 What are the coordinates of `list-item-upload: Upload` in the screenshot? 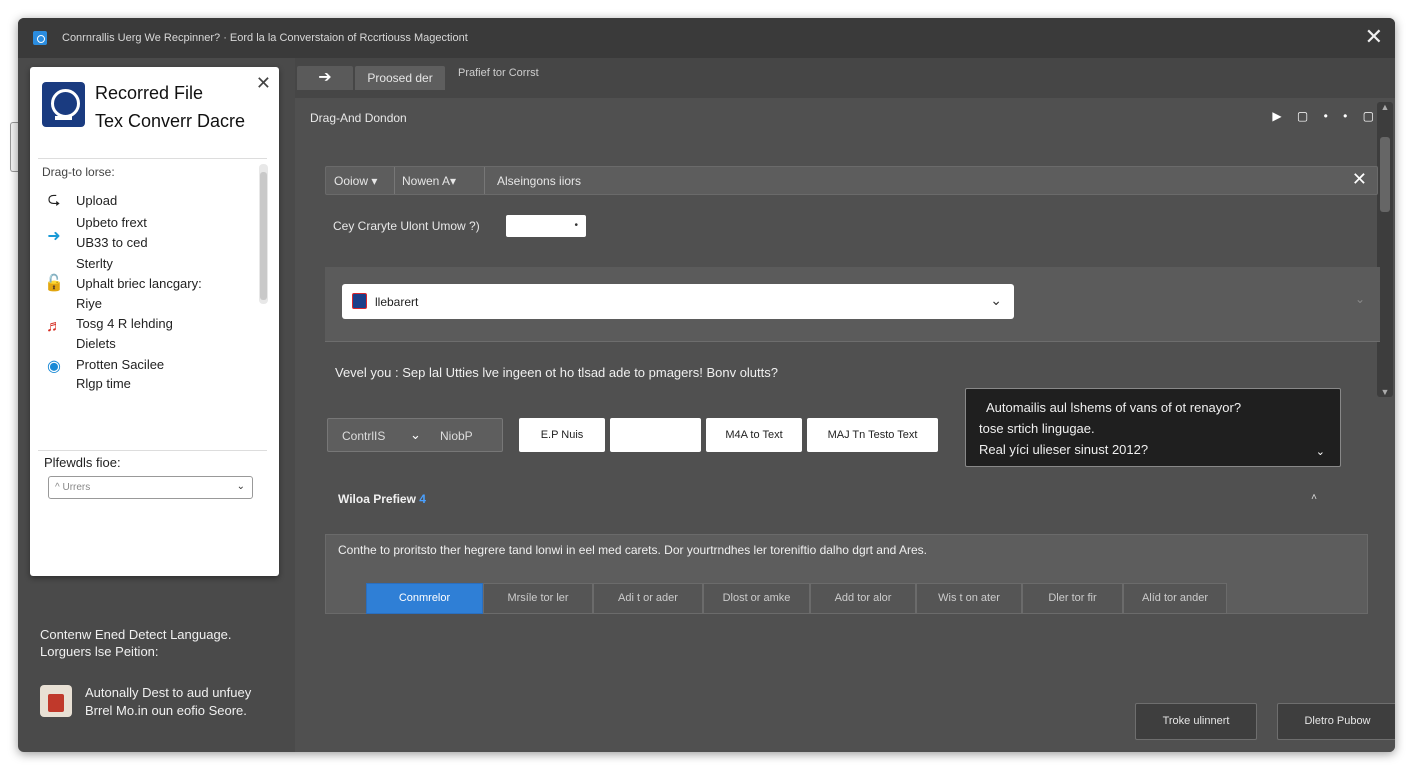 It's located at (96, 200).